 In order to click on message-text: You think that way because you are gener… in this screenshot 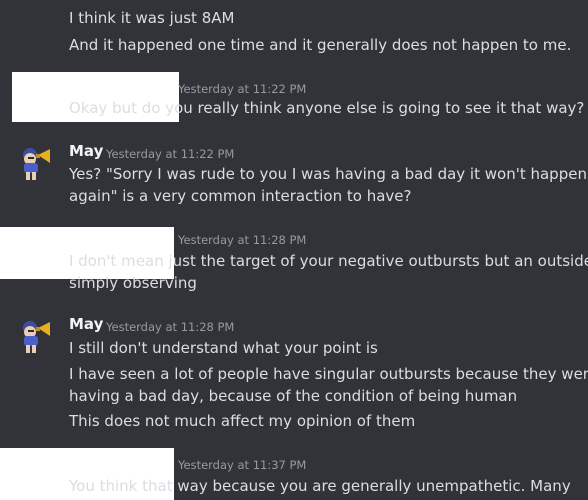, I will do `click(320, 486)`.